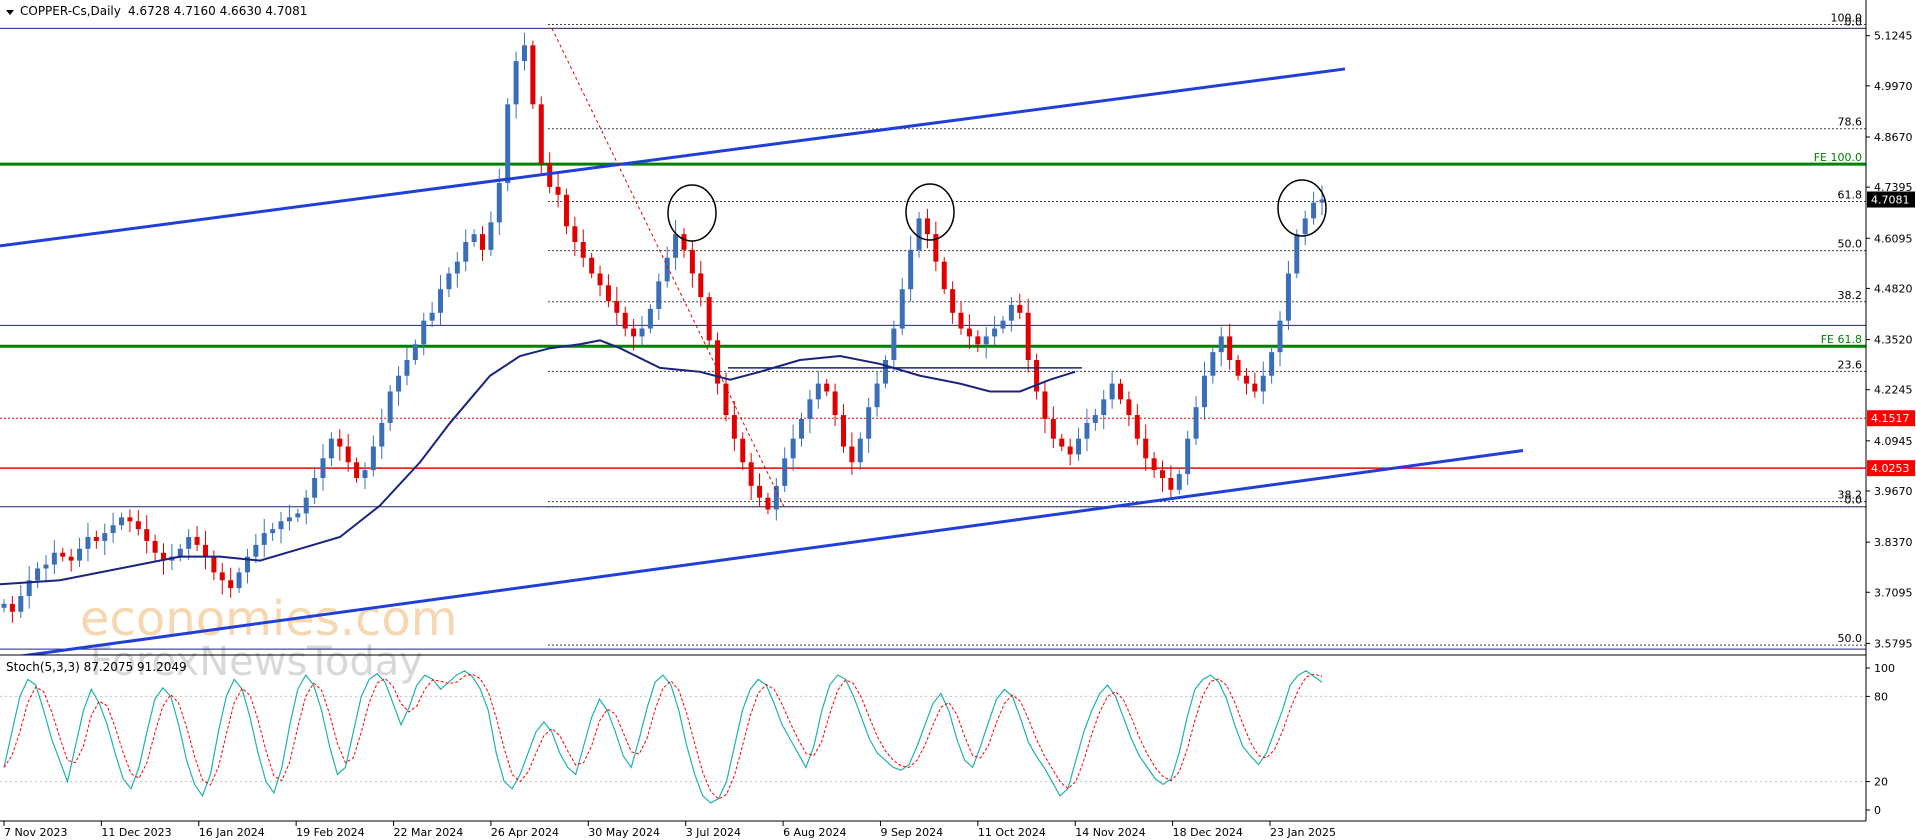 Image resolution: width=1916 pixels, height=840 pixels. Describe the element at coordinates (1850, 364) in the screenshot. I see `fib-label: 23.6` at that location.